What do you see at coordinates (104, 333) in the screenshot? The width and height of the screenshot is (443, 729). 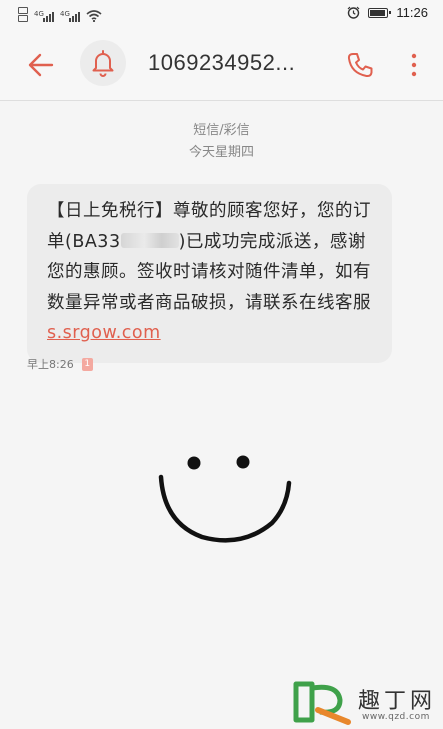 I see `message-link: s.srgow.com` at bounding box center [104, 333].